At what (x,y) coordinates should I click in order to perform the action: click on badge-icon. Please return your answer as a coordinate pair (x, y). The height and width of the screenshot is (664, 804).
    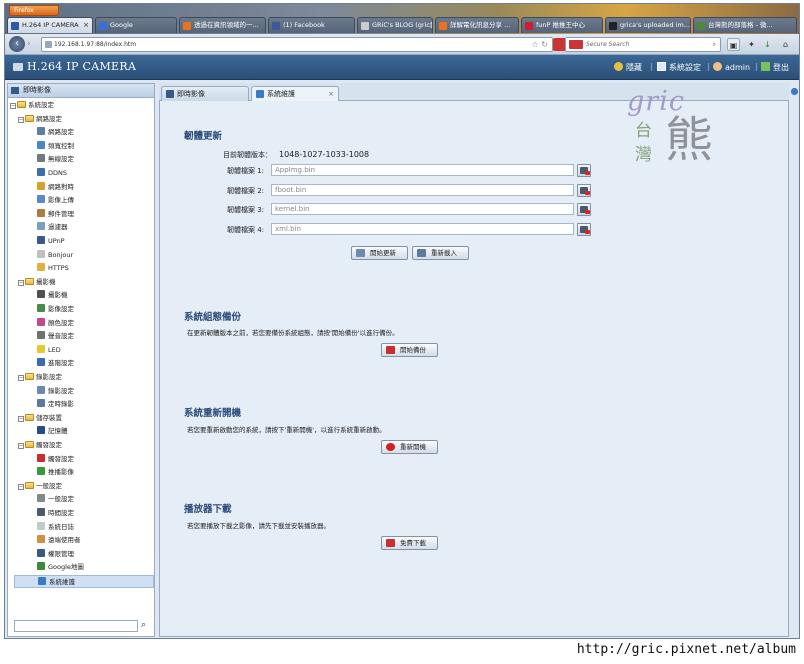
    Looking at the image, I should click on (587, 212).